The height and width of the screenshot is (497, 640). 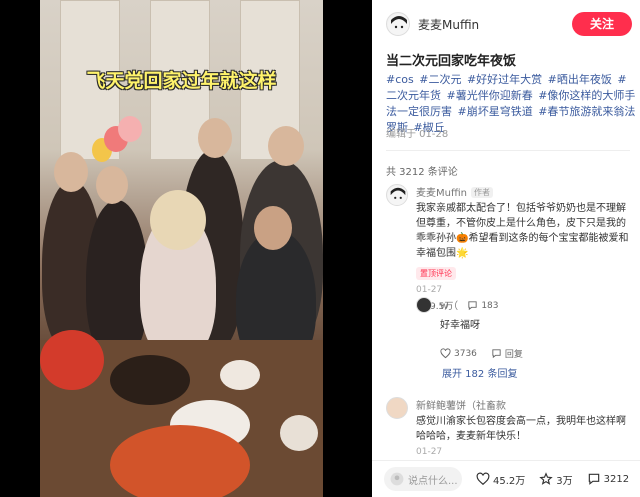 What do you see at coordinates (602, 24) in the screenshot?
I see `follow-button: 关注` at bounding box center [602, 24].